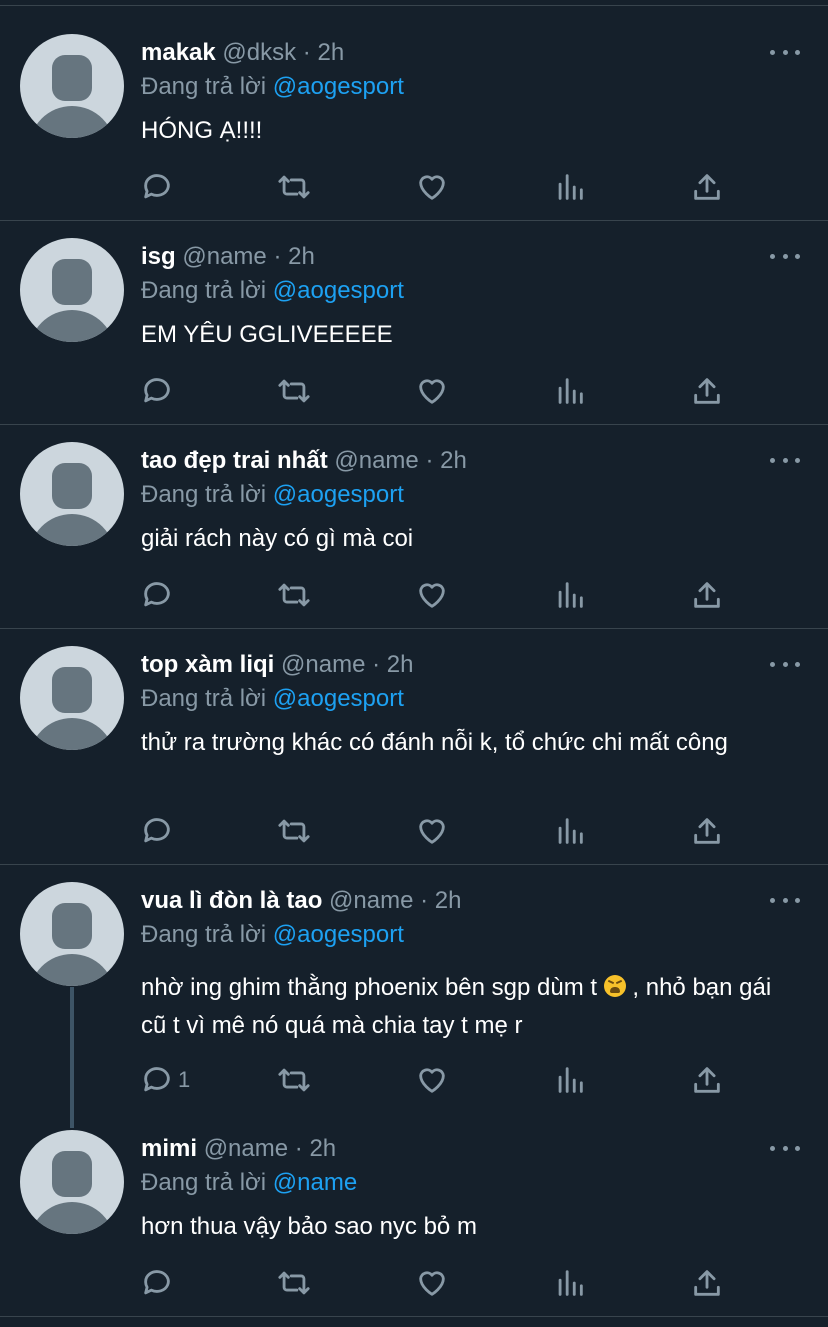  I want to click on user-handle: @dksk, so click(259, 52).